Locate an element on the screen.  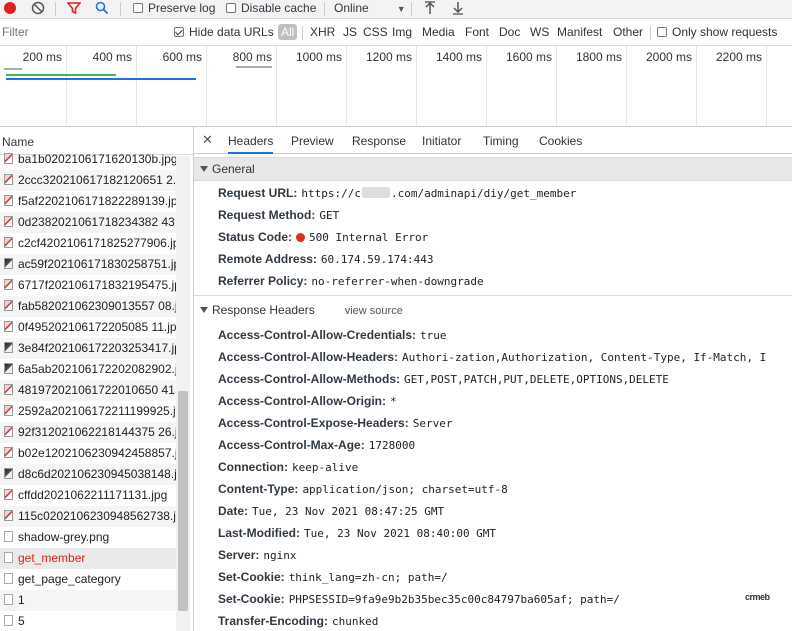
network-toolbar: Preserve log Disable cache Online ▼ is located at coordinates (396, 9).